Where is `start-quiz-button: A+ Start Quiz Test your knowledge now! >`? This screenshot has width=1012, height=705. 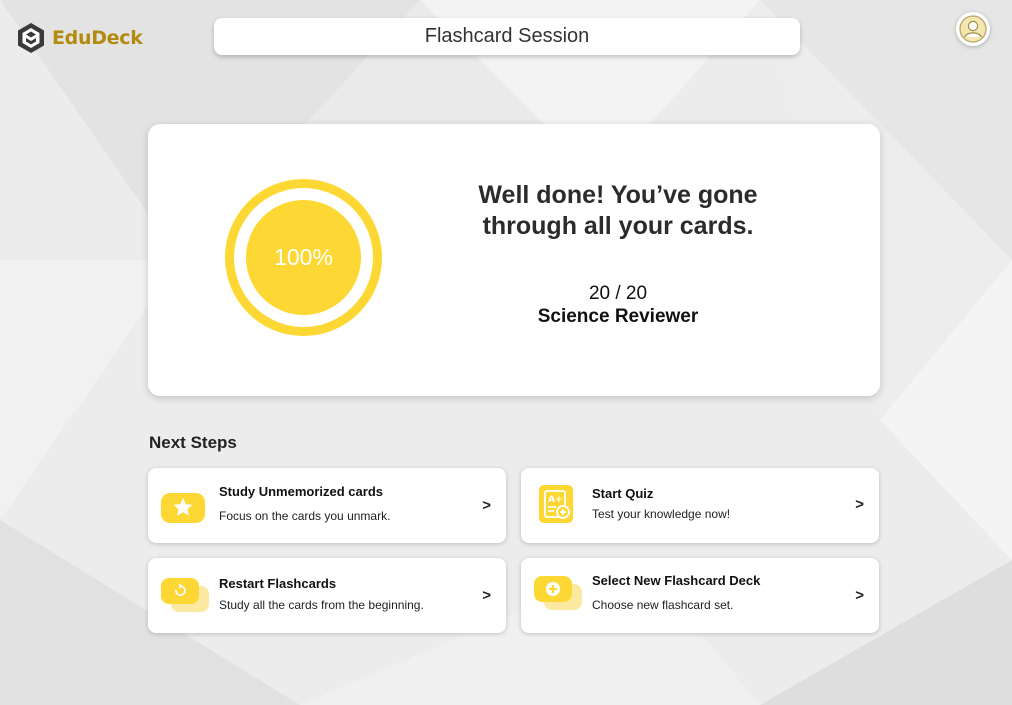
start-quiz-button: A+ Start Quiz Test your knowledge now! > is located at coordinates (700, 505).